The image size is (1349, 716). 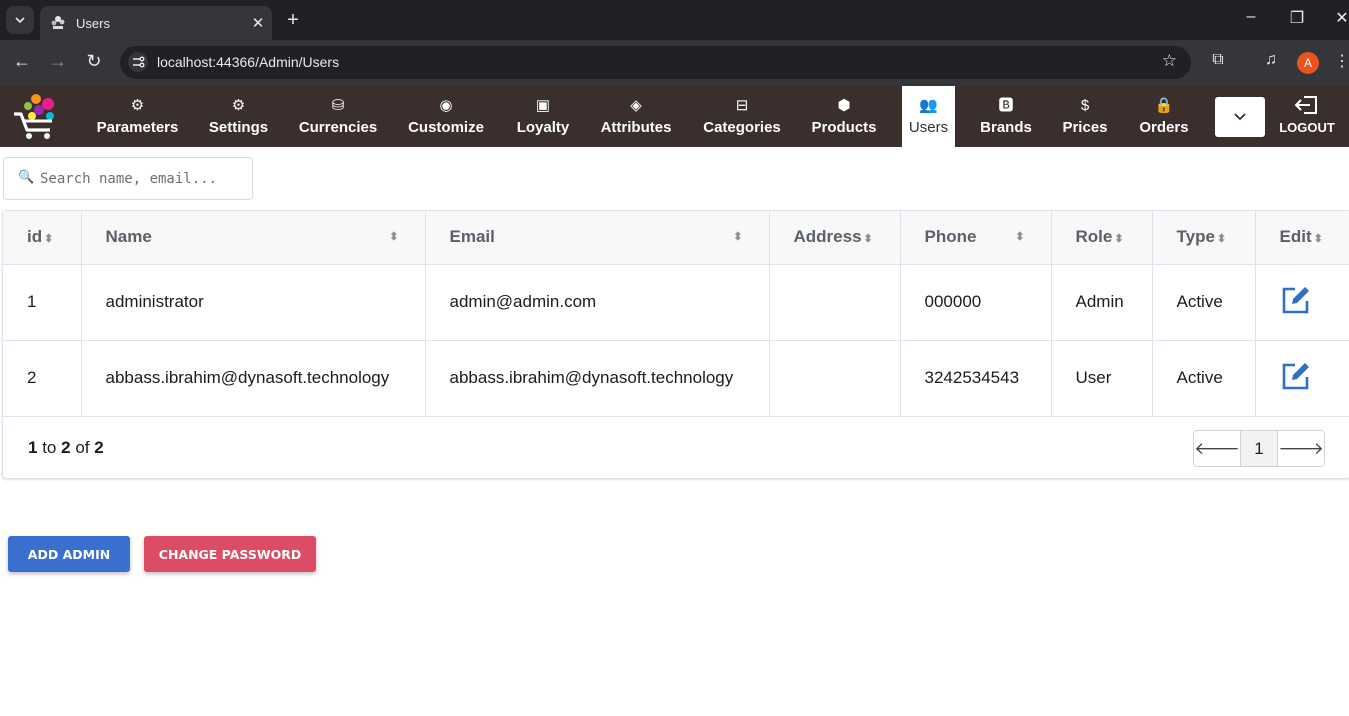 I want to click on nav-dropdown-button, so click(x=1240, y=117).